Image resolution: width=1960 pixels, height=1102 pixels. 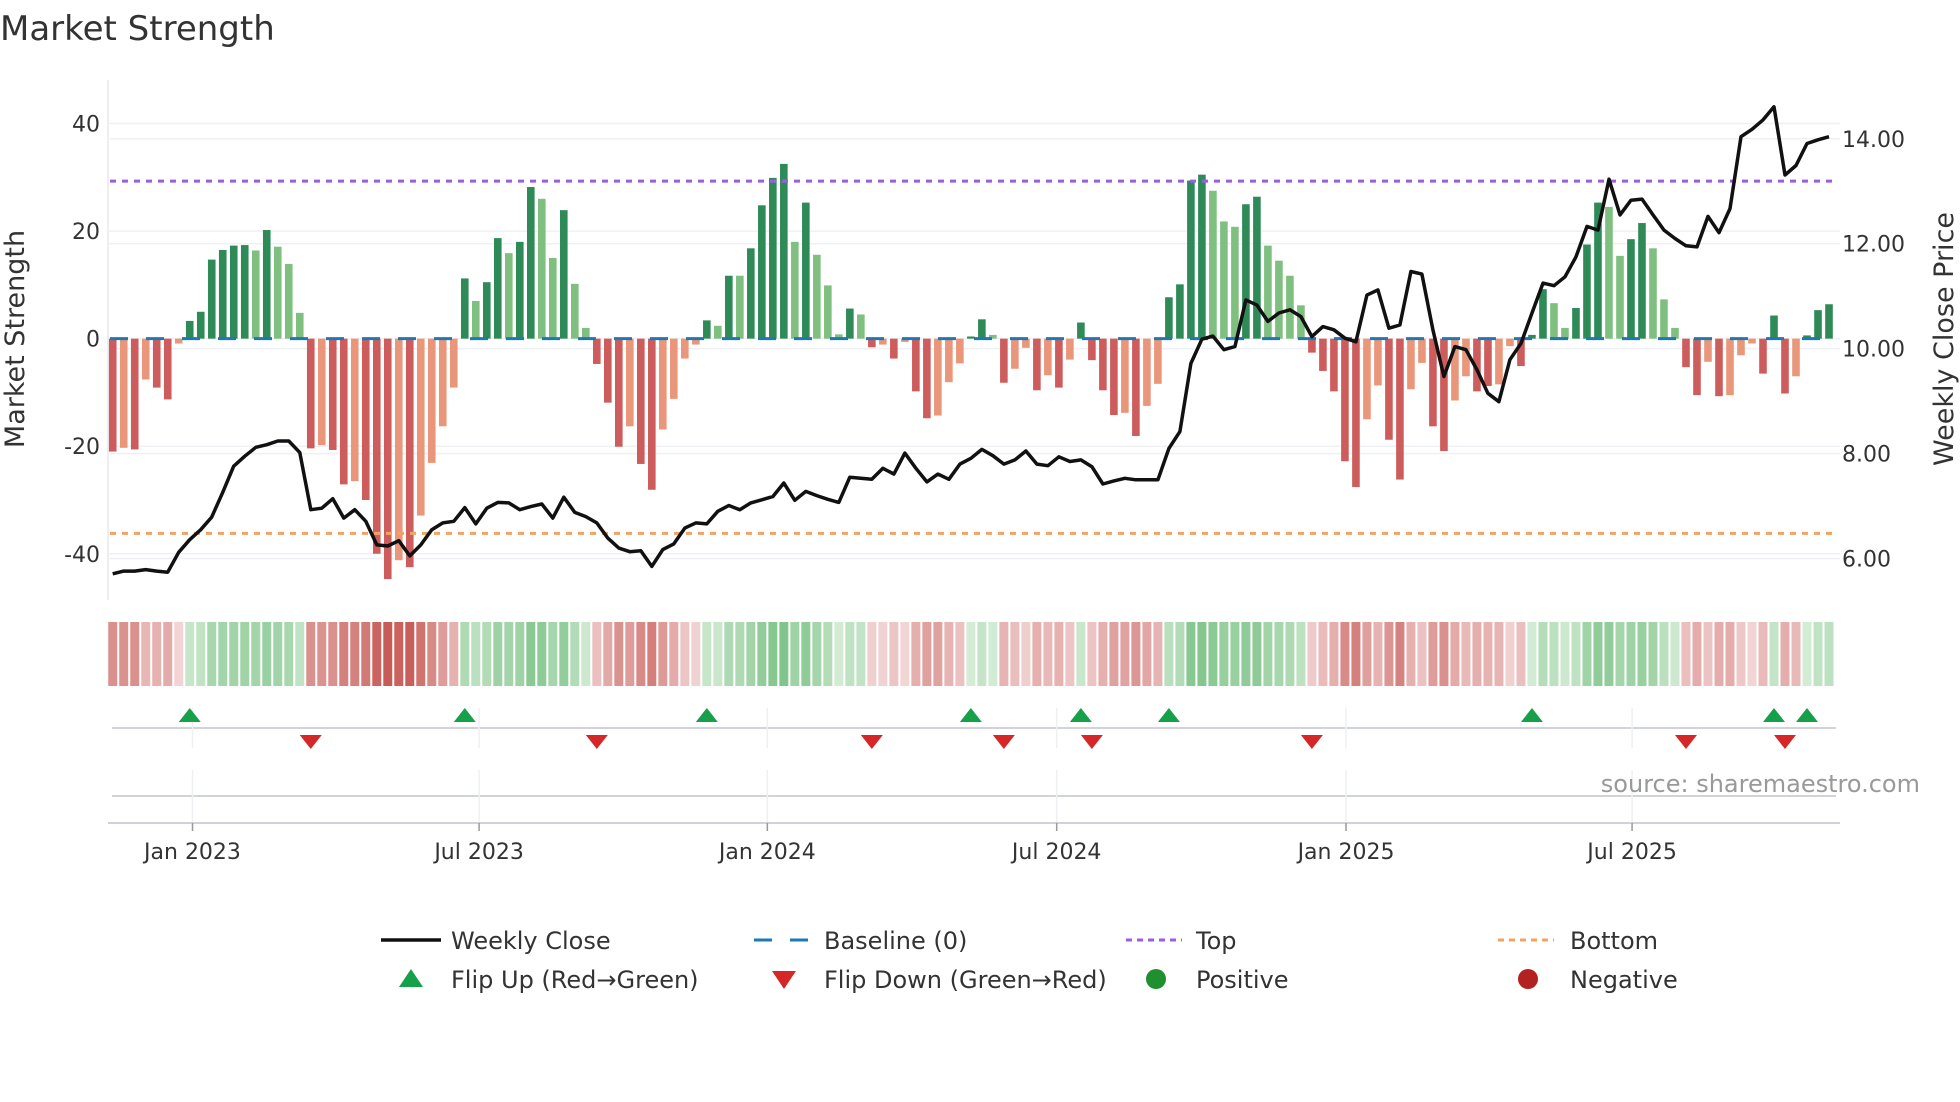 I want to click on left-axis-ticks: 40 20 0 -20 -40, so click(x=82, y=340).